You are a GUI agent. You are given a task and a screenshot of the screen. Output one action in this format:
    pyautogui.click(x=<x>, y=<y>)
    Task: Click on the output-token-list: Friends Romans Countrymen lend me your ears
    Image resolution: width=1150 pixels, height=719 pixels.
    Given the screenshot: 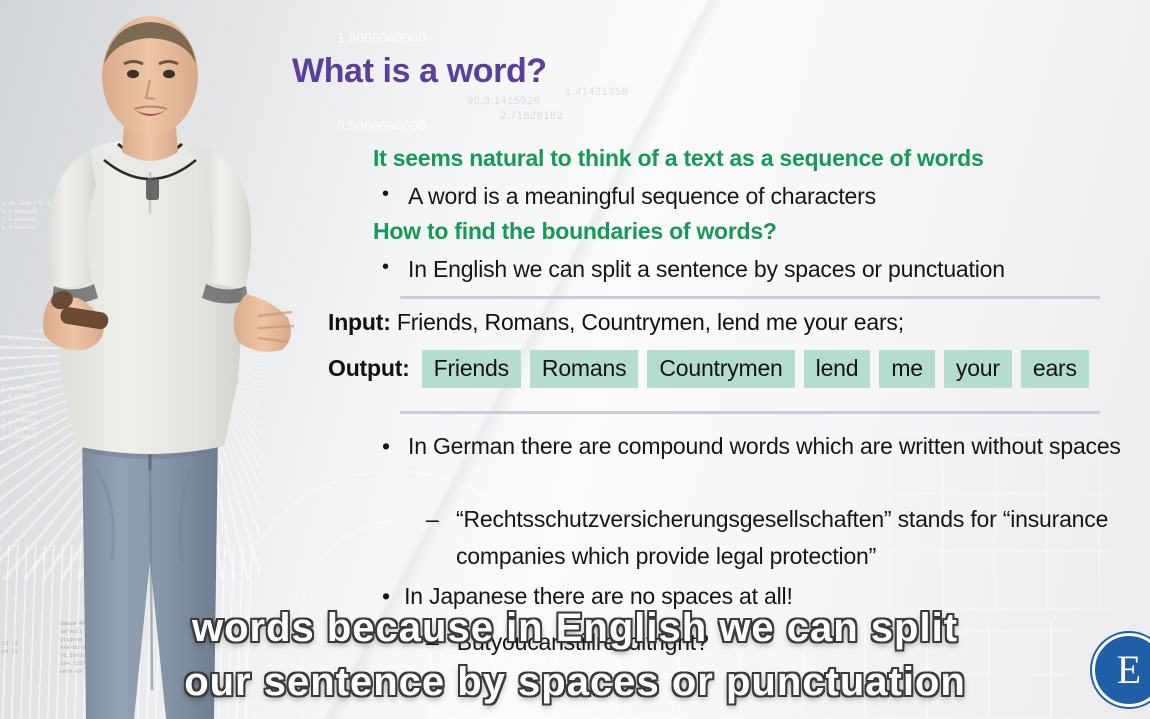 What is the action you would take?
    pyautogui.click(x=759, y=369)
    